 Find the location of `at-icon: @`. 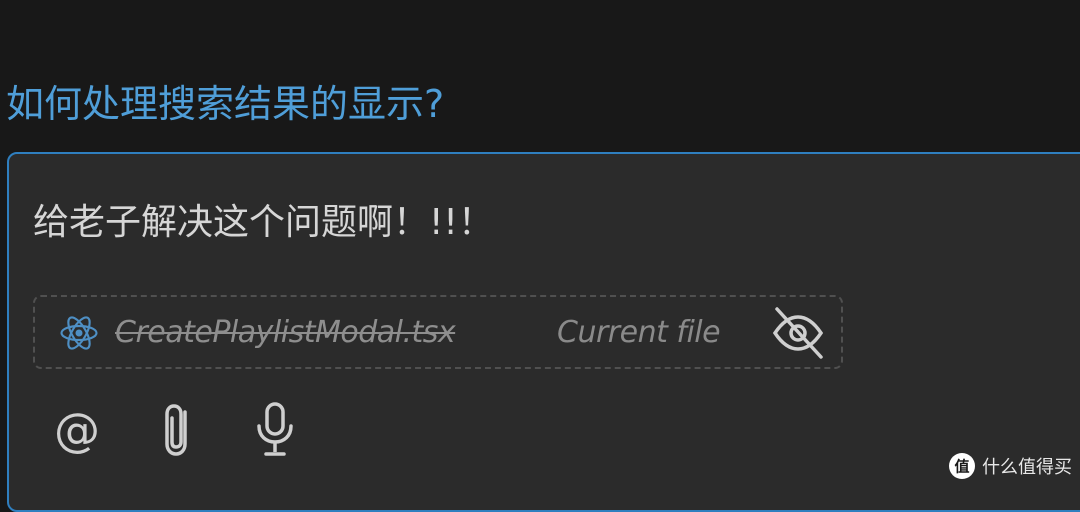

at-icon: @ is located at coordinates (77, 430).